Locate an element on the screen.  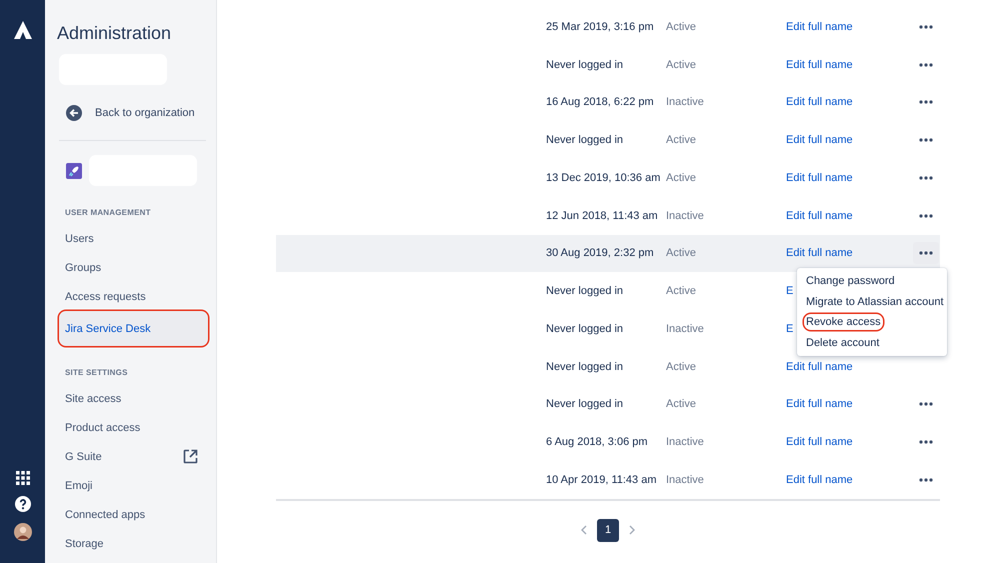
table-cell-text: 6 Aug 2018, 3:06 pm is located at coordinates (597, 442).